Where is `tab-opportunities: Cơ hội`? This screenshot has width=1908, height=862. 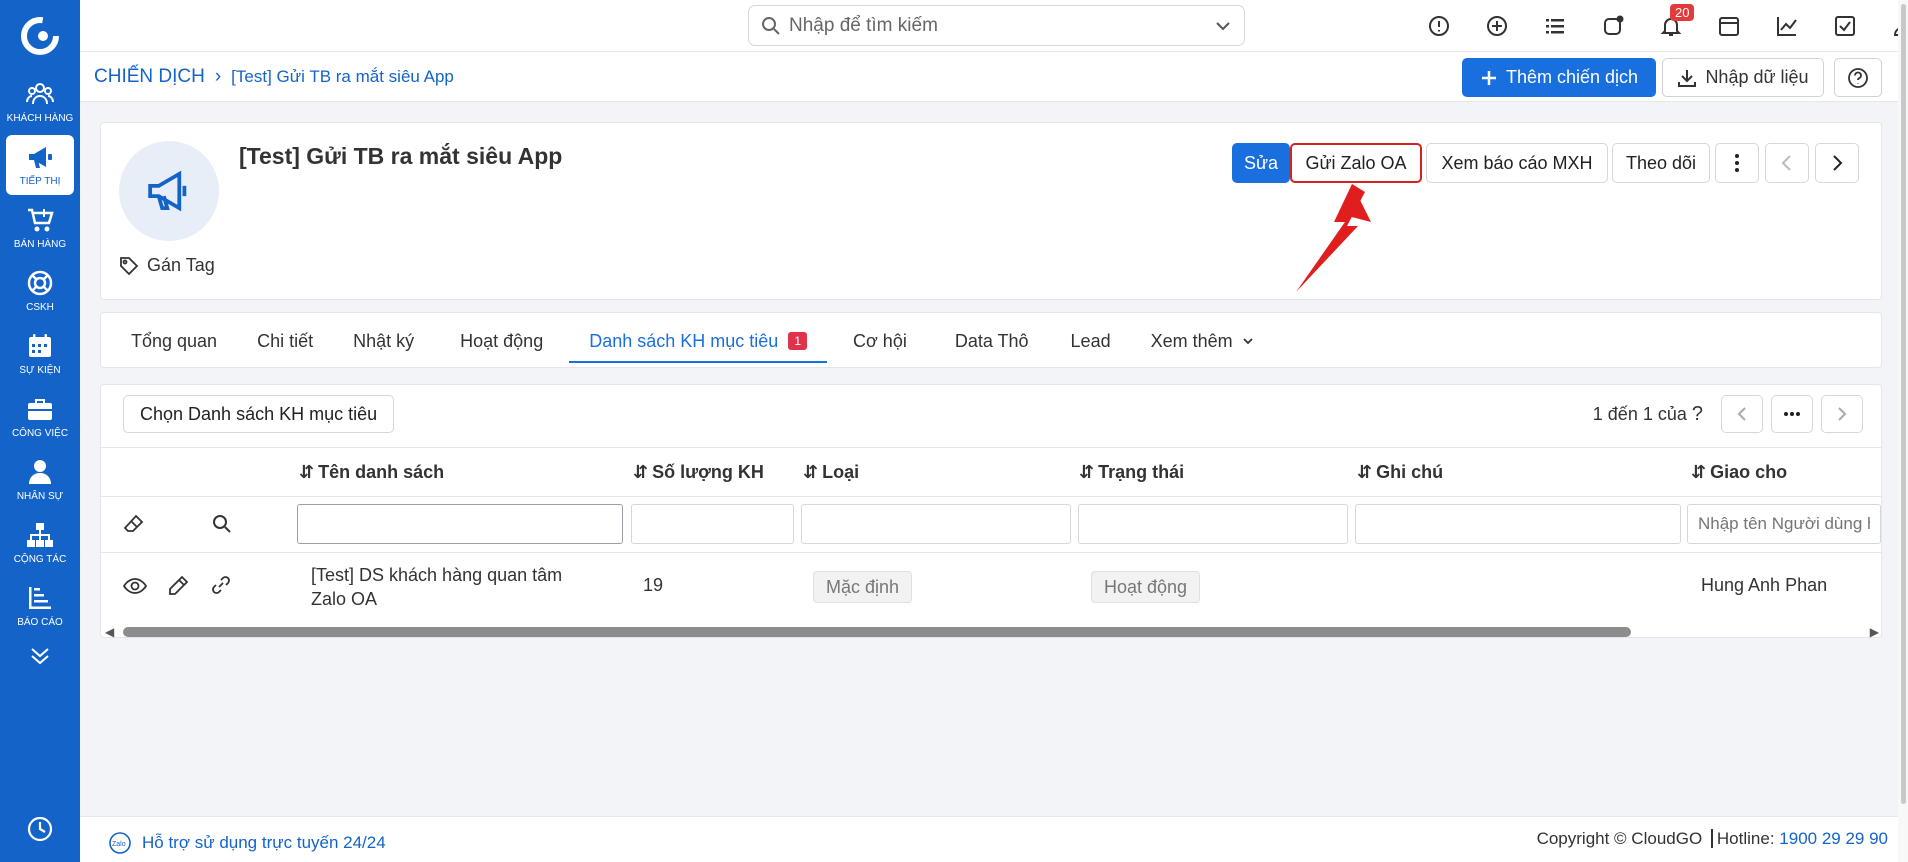
tab-opportunities: Cơ hội is located at coordinates (880, 341).